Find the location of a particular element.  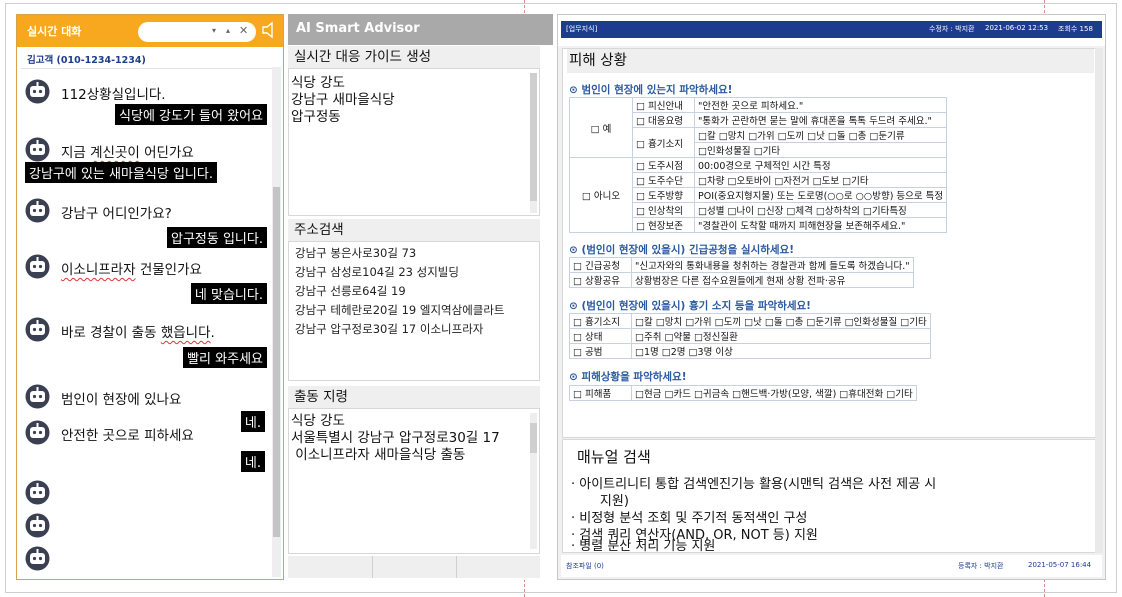

dispatch-scrollbar is located at coordinates (533, 481).